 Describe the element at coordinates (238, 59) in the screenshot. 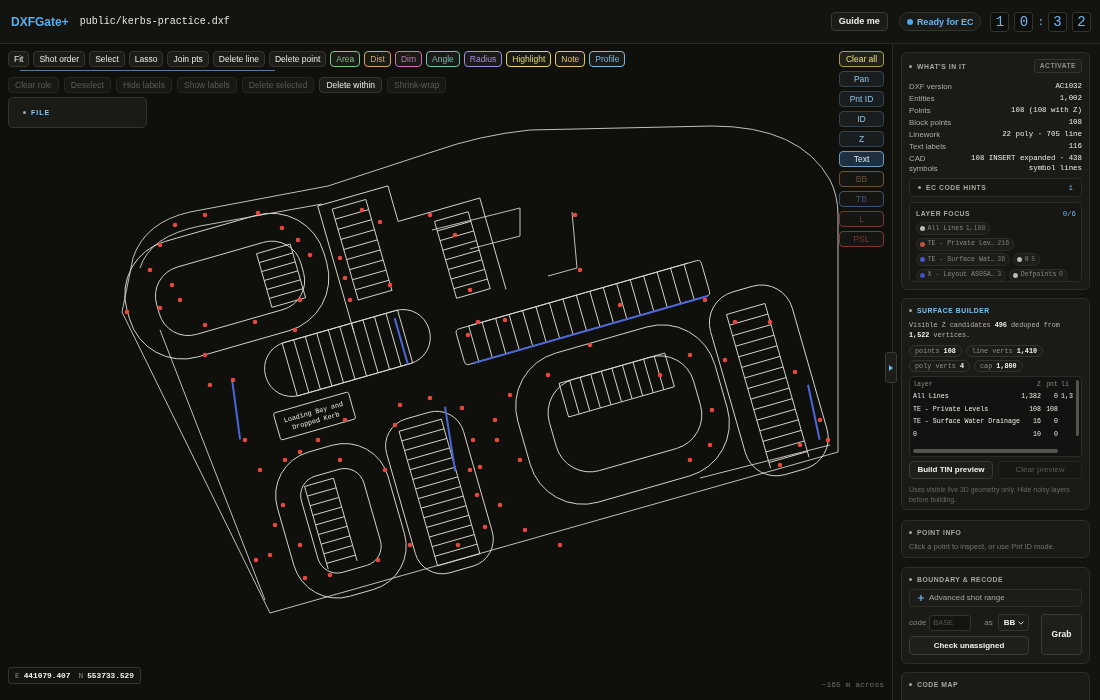

I see `tool-button: Delete line` at that location.